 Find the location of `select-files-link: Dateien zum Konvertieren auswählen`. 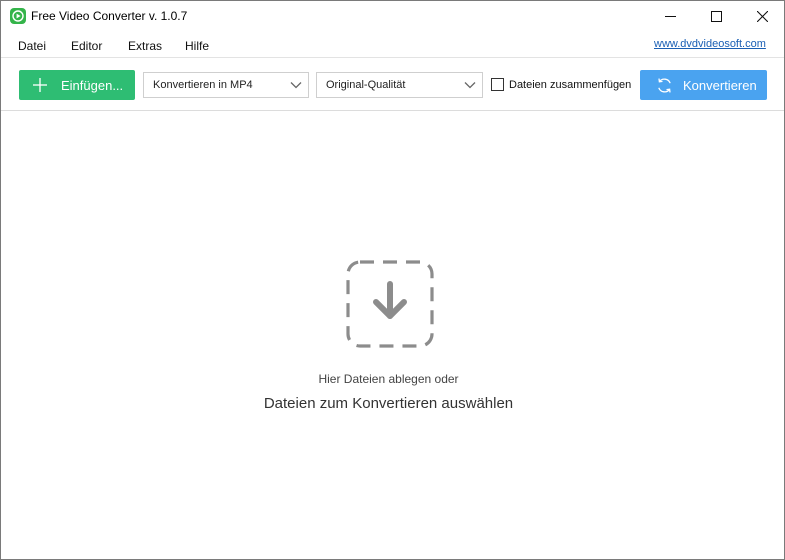

select-files-link: Dateien zum Konvertieren auswählen is located at coordinates (388, 403).